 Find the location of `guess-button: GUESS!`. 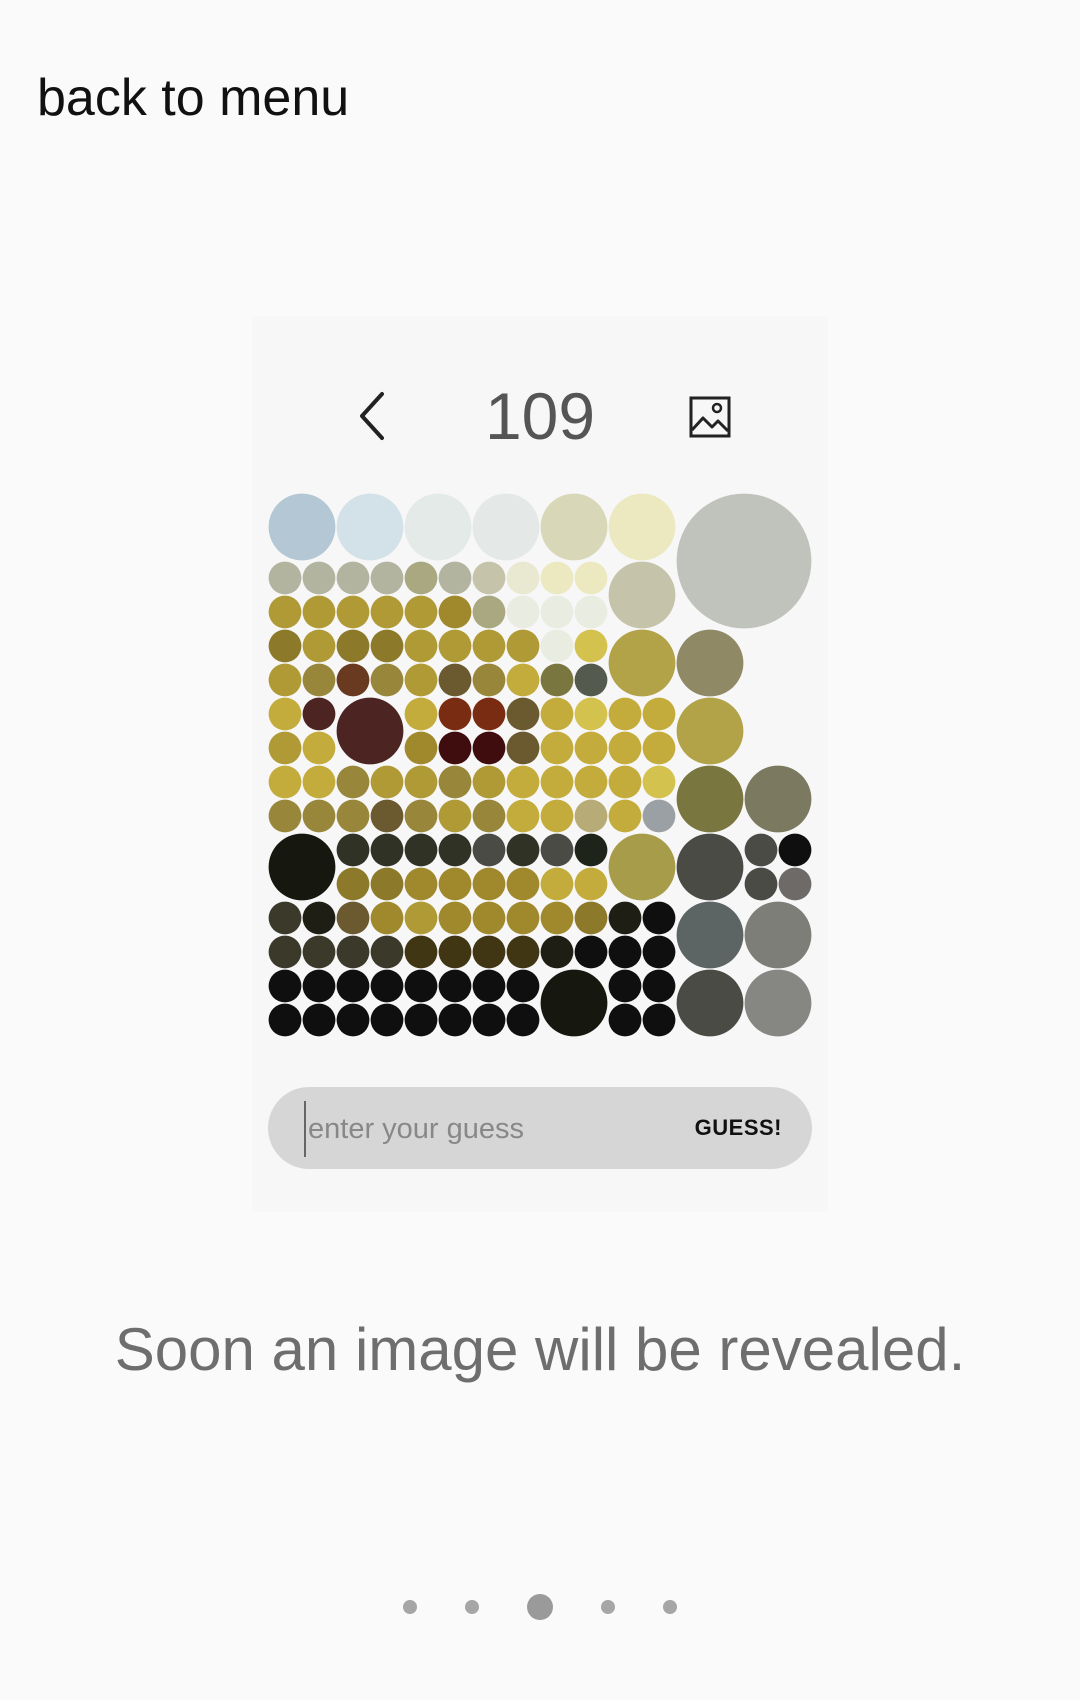

guess-button: GUESS! is located at coordinates (738, 1128).